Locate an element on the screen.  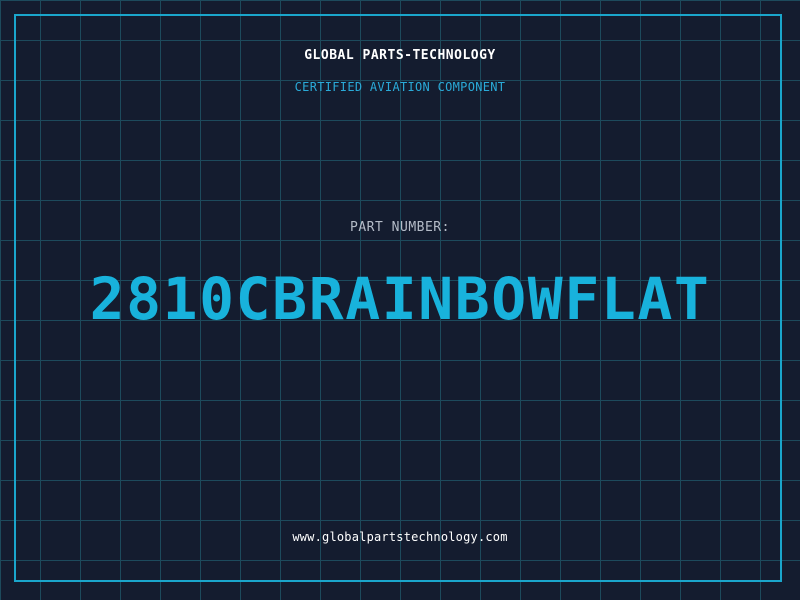
certification-tagline: CERTIFIED AVIATION COMPONENT is located at coordinates (400, 87).